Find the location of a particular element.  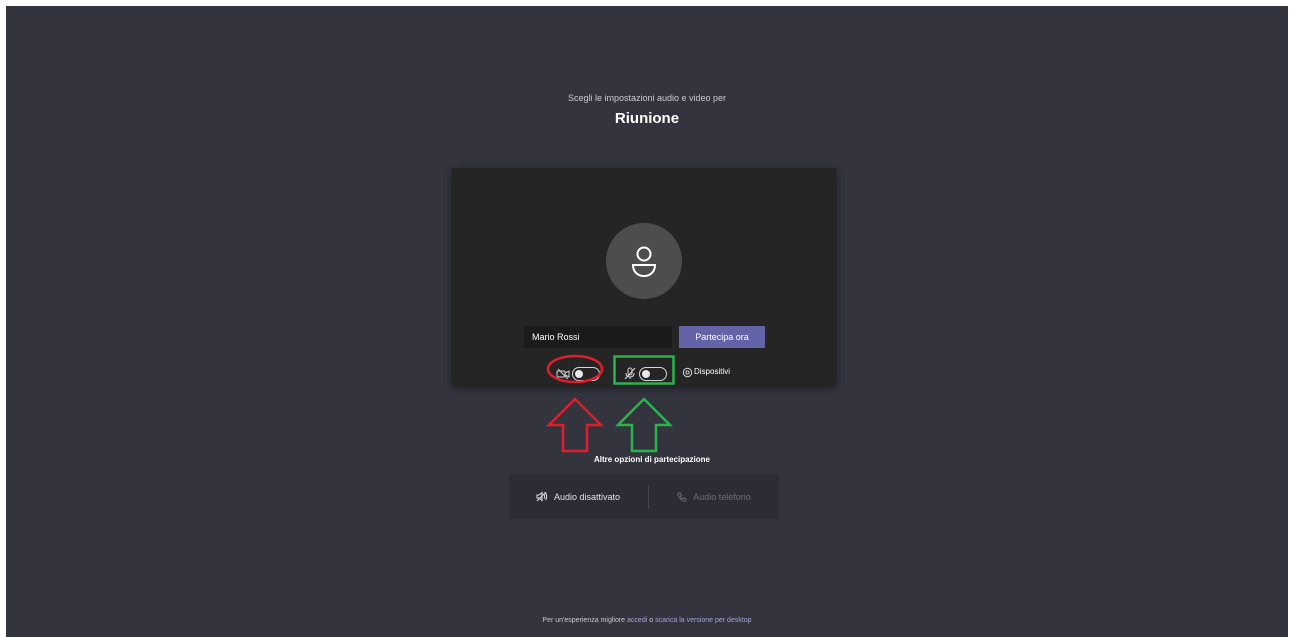

name-input is located at coordinates (598, 337).